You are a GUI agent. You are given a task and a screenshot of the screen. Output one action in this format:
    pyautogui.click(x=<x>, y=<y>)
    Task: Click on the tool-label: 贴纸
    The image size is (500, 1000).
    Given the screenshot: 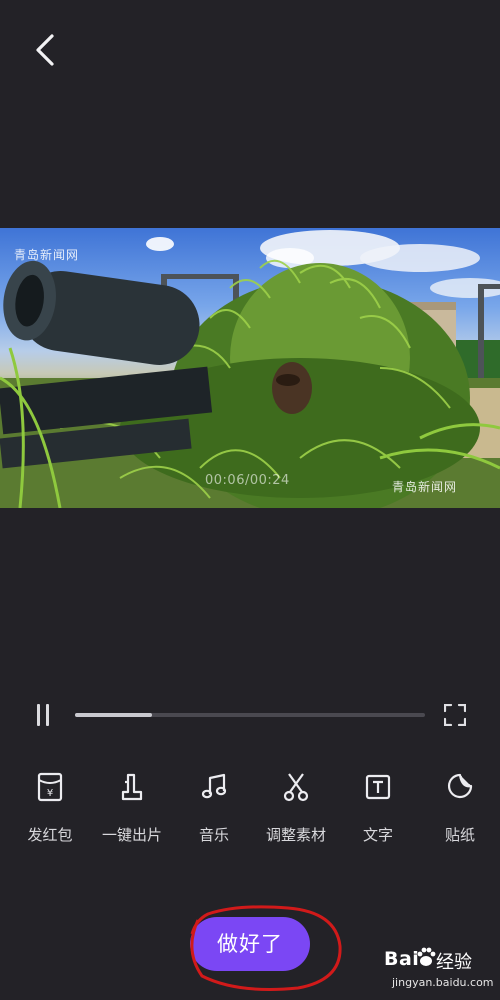 What is the action you would take?
    pyautogui.click(x=459, y=835)
    